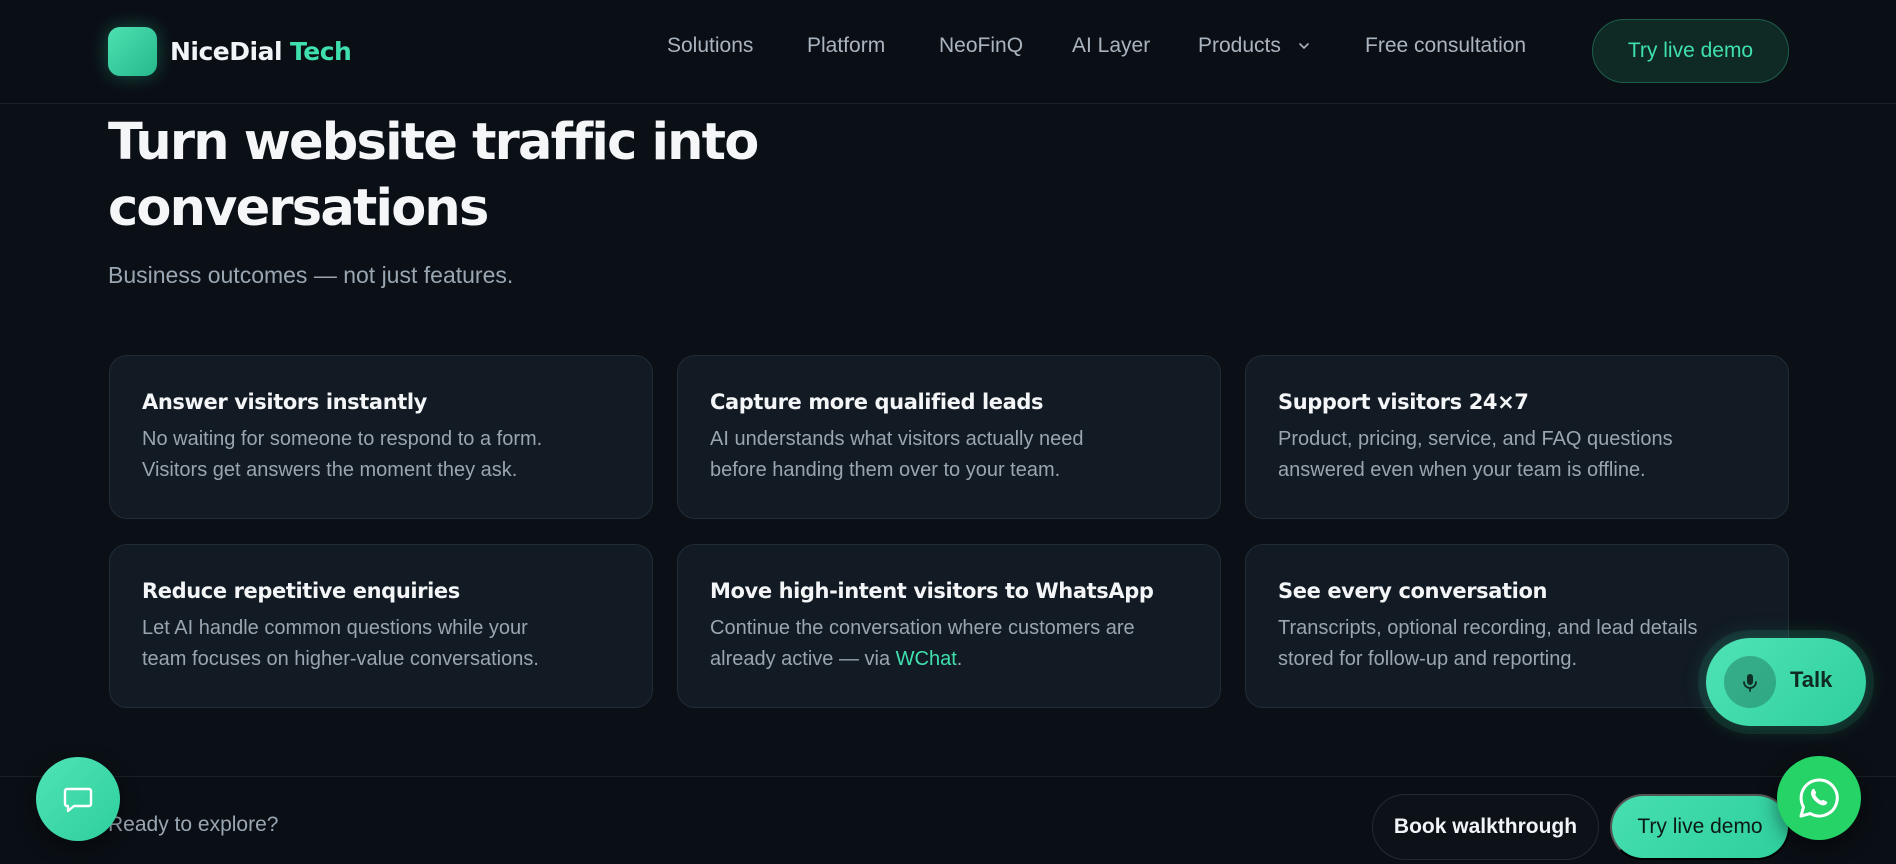 The image size is (1896, 864). I want to click on chat-launcher-button, so click(78, 799).